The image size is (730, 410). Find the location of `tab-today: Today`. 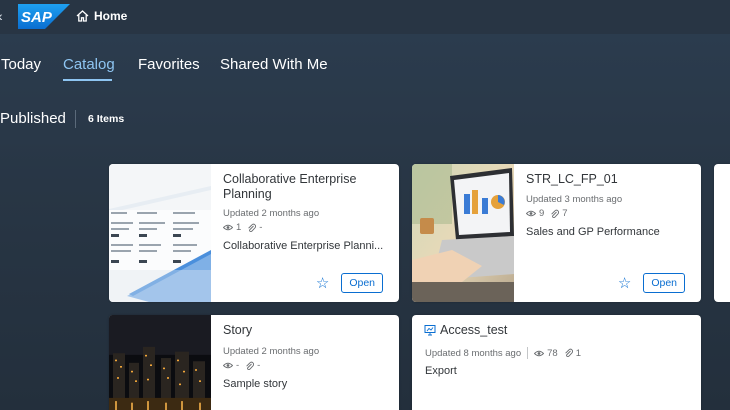

tab-today: Today is located at coordinates (21, 64).